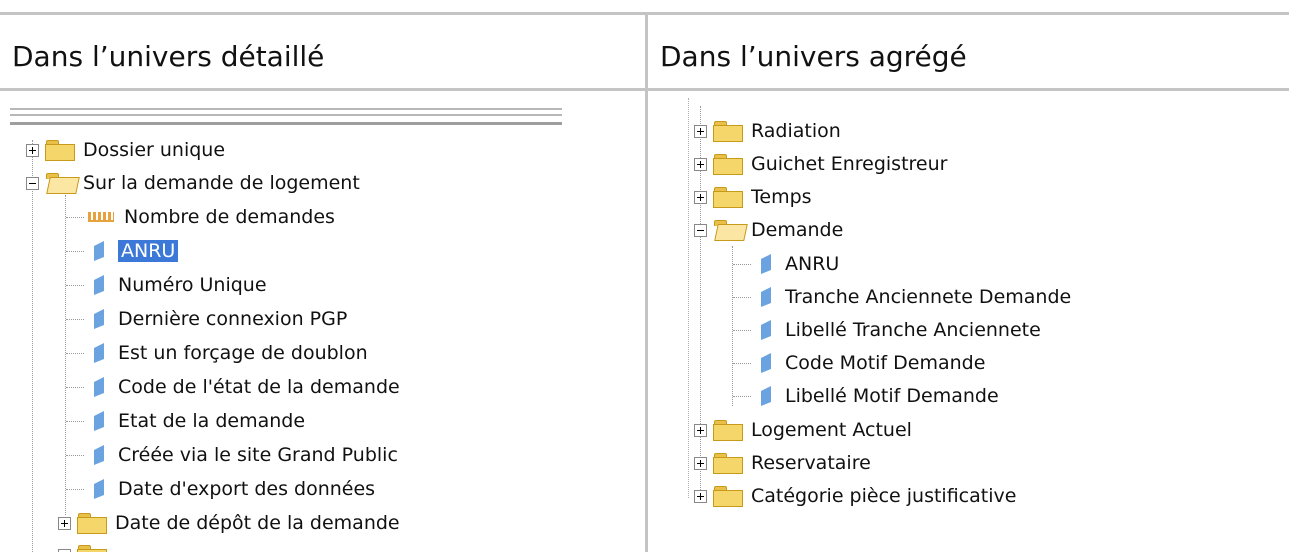 The image size is (1289, 552). I want to click on tree-folder-logement: Logement Actuel, so click(803, 430).